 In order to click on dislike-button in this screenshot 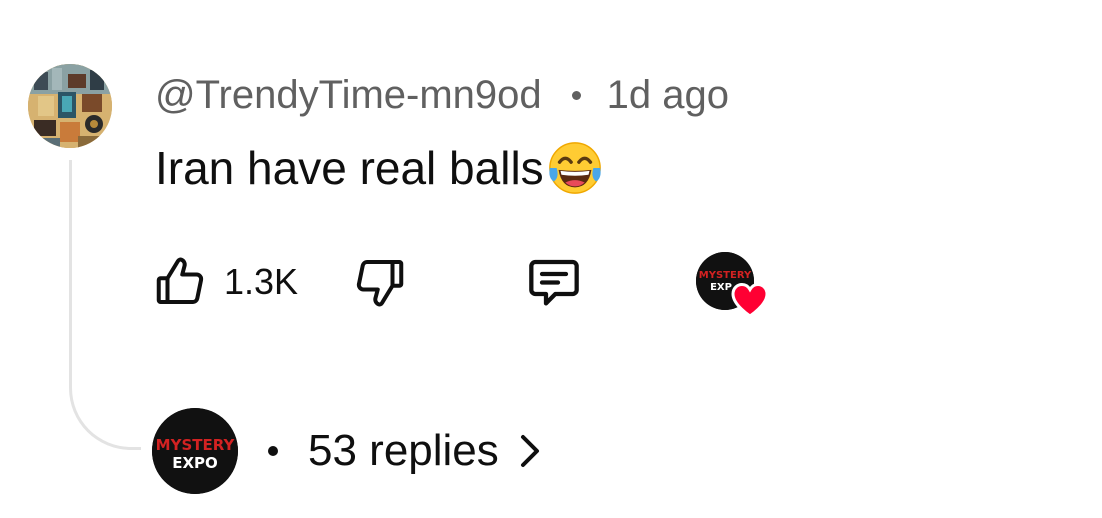, I will do `click(380, 282)`.